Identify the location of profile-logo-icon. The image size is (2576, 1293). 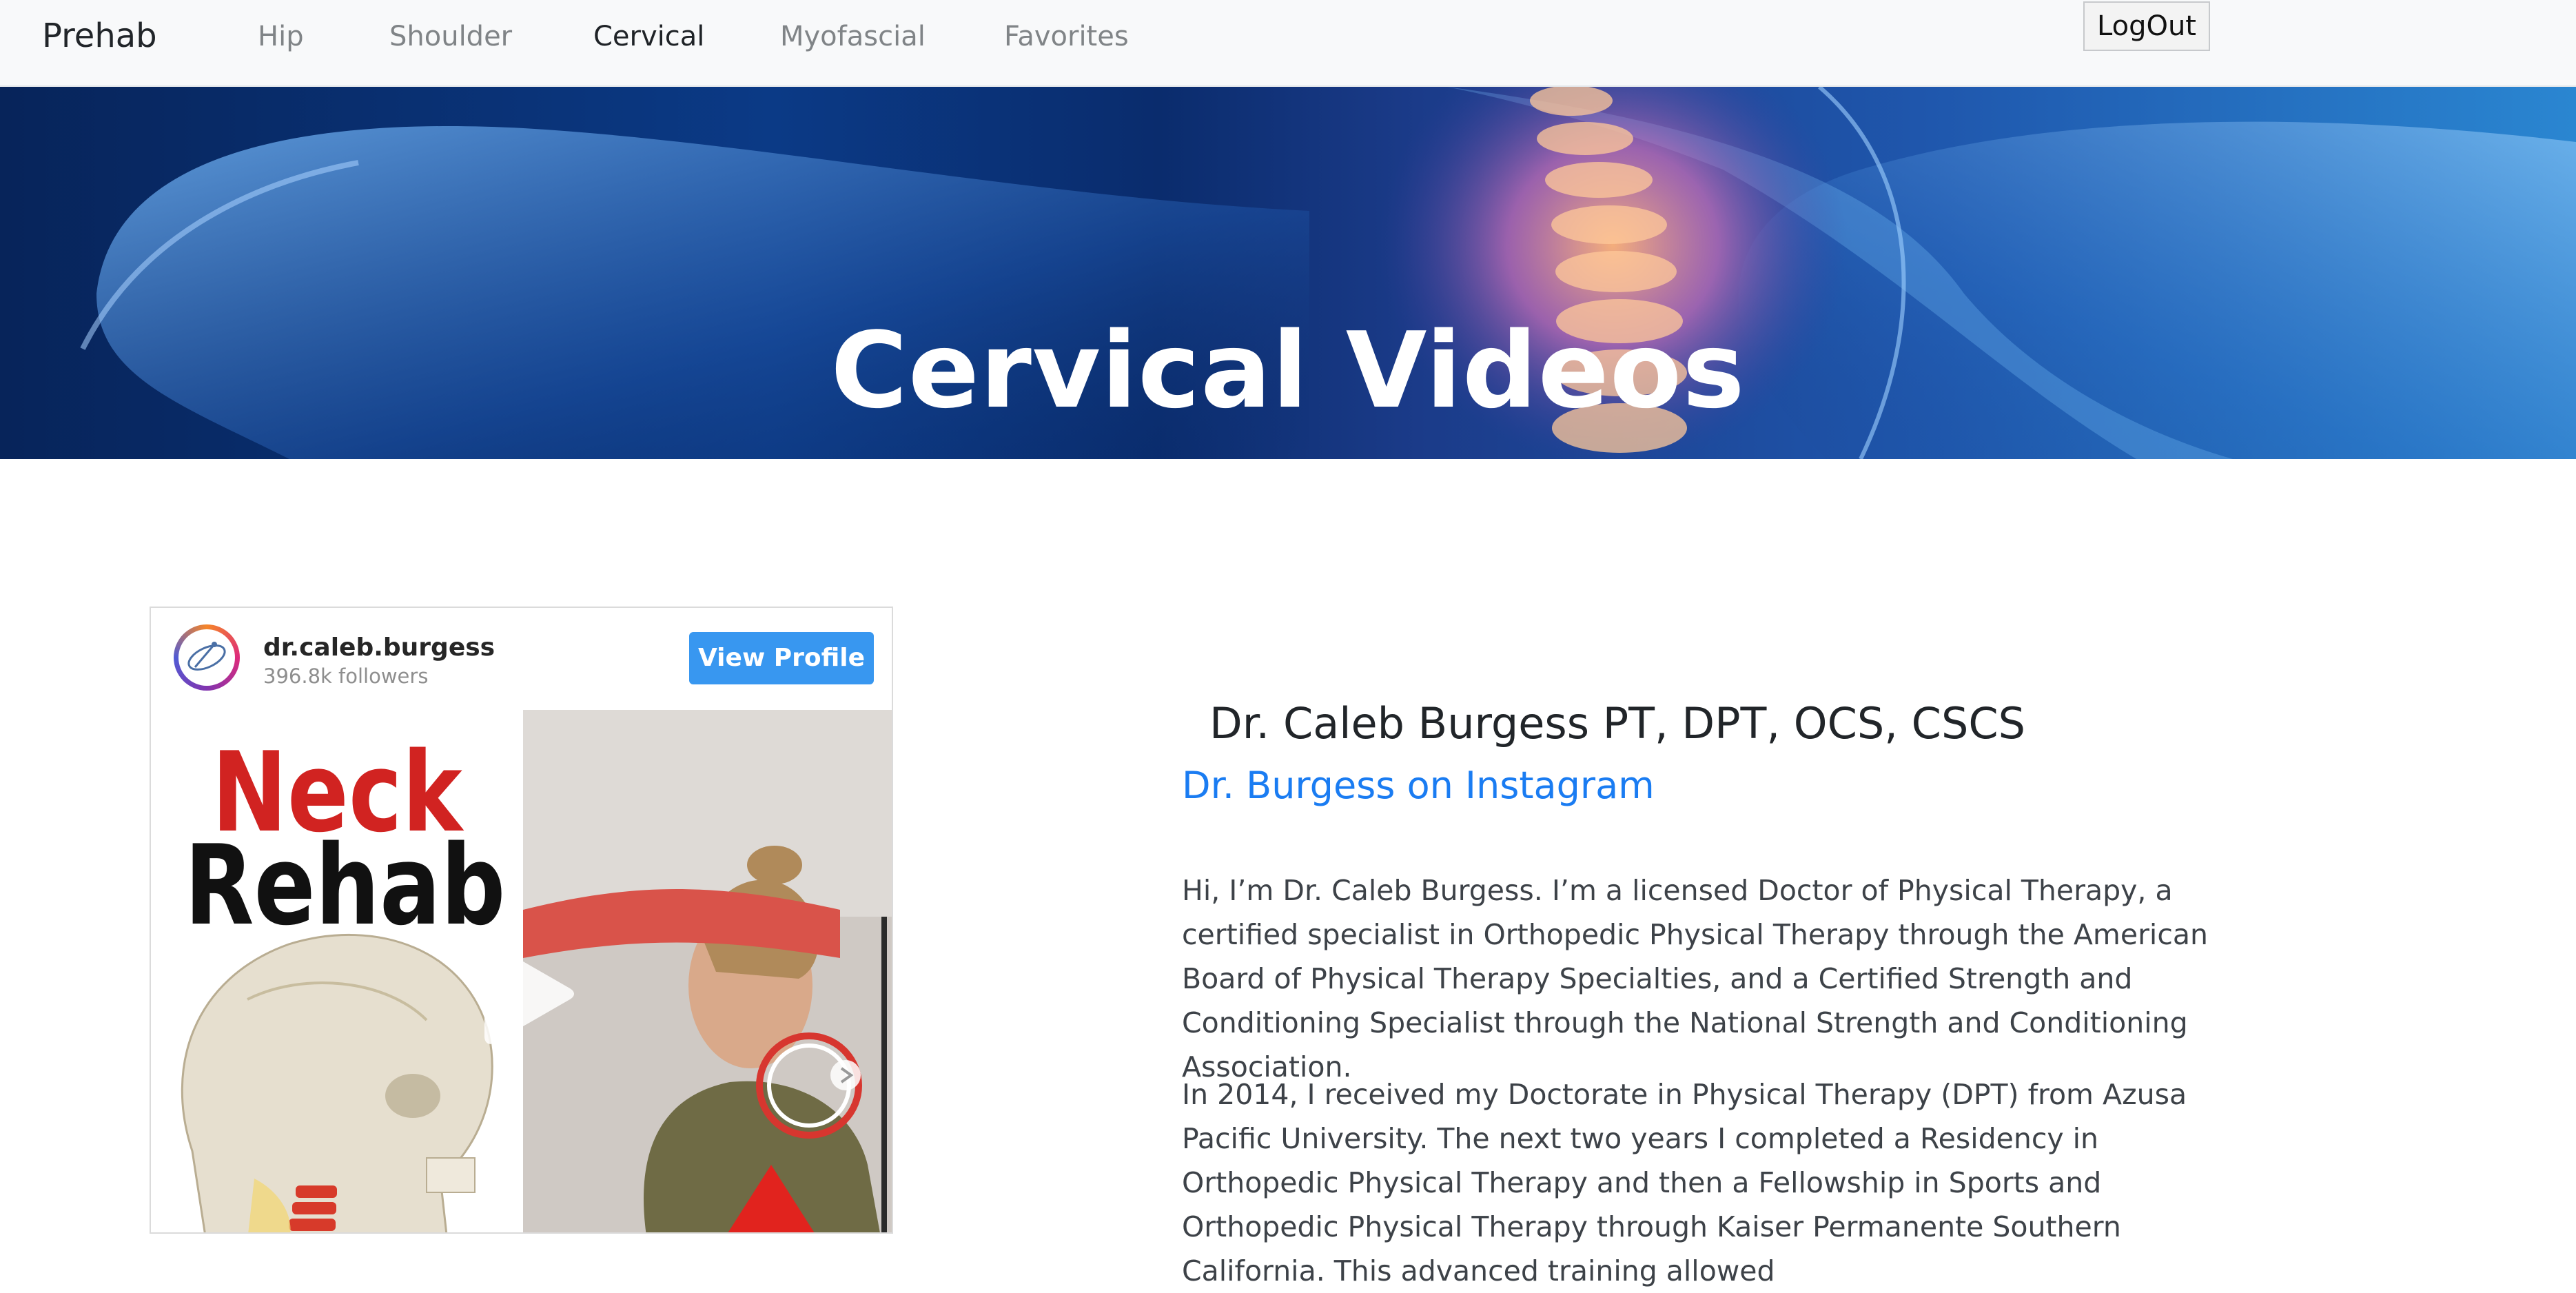
(206, 656).